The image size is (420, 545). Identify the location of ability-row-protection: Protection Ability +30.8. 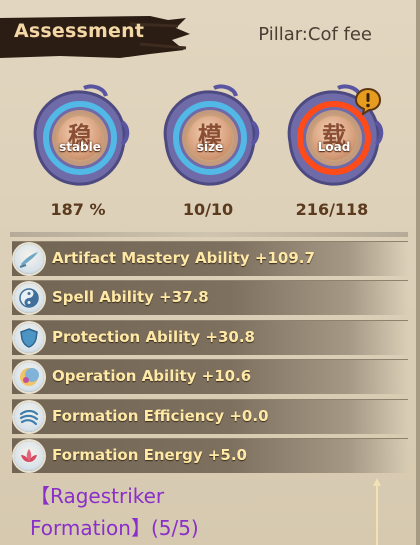
(210, 337).